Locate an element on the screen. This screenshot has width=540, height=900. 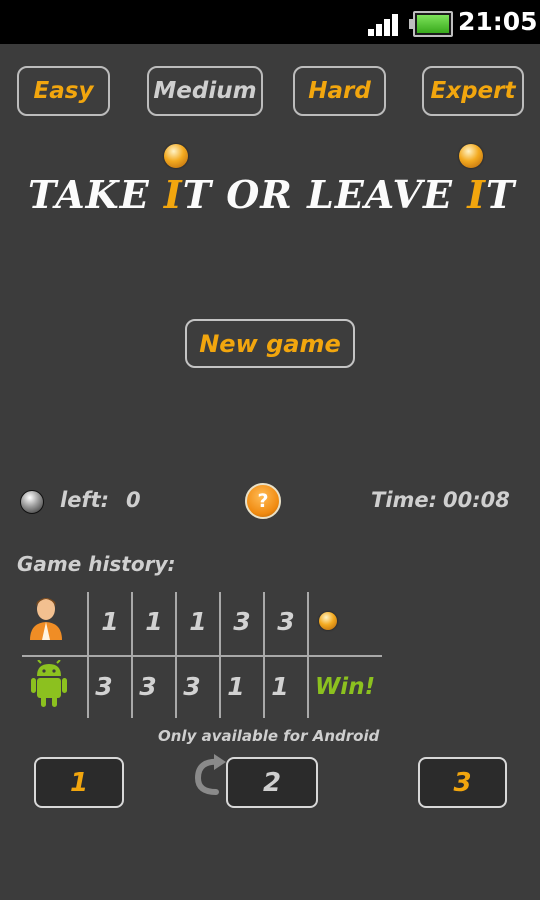
time-label: Time: is located at coordinates (404, 500).